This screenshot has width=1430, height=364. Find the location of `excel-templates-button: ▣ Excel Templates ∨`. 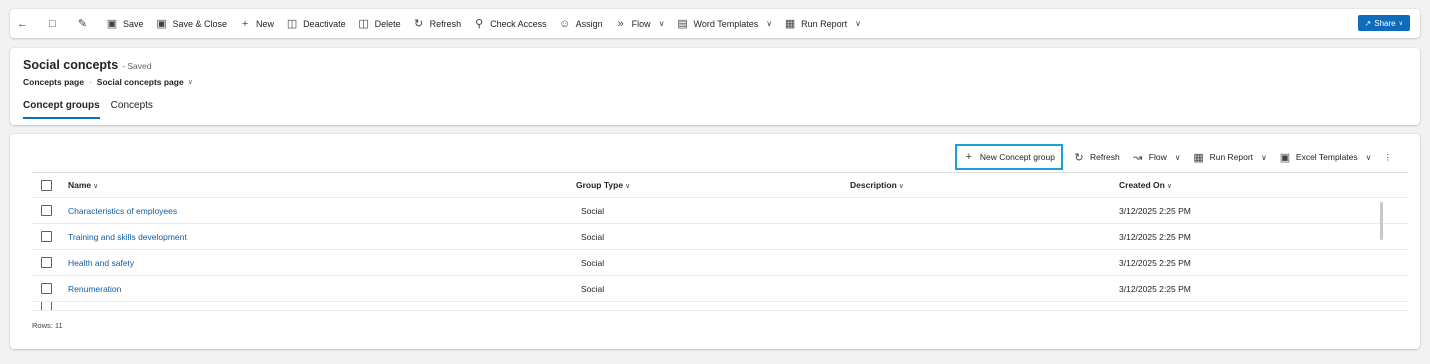

excel-templates-button: ▣ Excel Templates ∨ is located at coordinates (1325, 157).